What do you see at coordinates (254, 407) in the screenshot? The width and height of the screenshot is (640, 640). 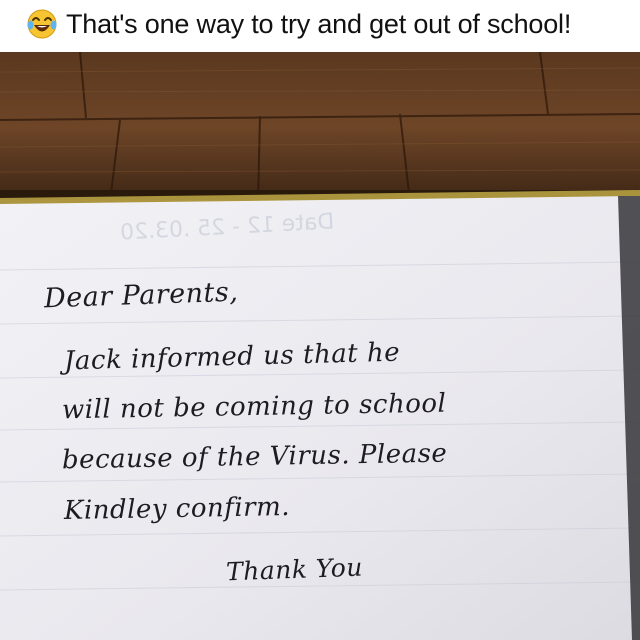 I see `note-line: will not be coming to school` at bounding box center [254, 407].